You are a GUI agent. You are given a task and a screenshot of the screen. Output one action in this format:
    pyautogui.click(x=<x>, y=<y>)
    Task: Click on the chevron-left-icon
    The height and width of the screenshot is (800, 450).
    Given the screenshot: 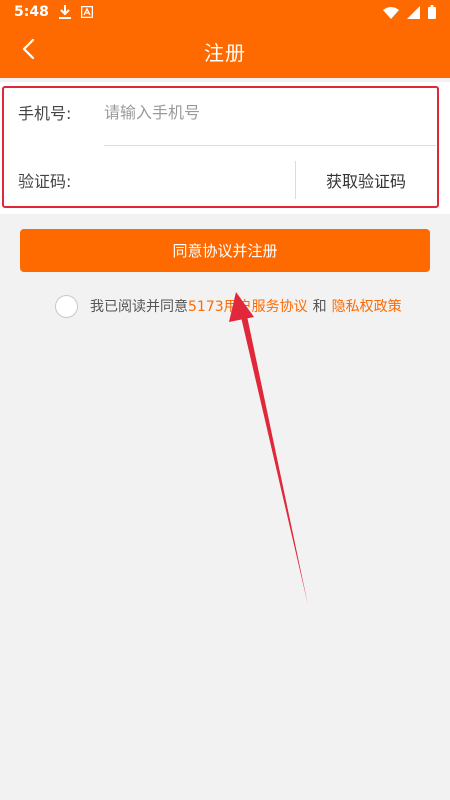 What is the action you would take?
    pyautogui.click(x=28, y=51)
    